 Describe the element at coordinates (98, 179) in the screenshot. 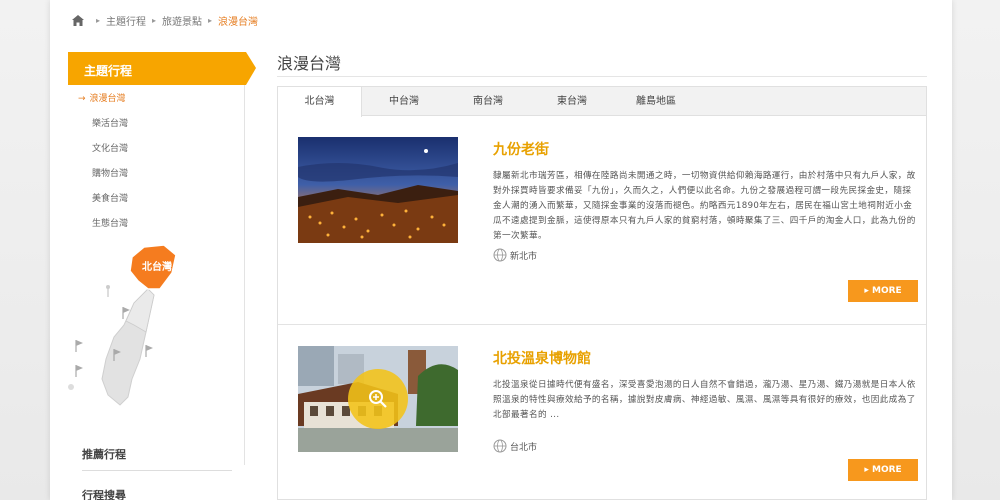

I see `sidebar-item-shopping: 購物台灣` at that location.